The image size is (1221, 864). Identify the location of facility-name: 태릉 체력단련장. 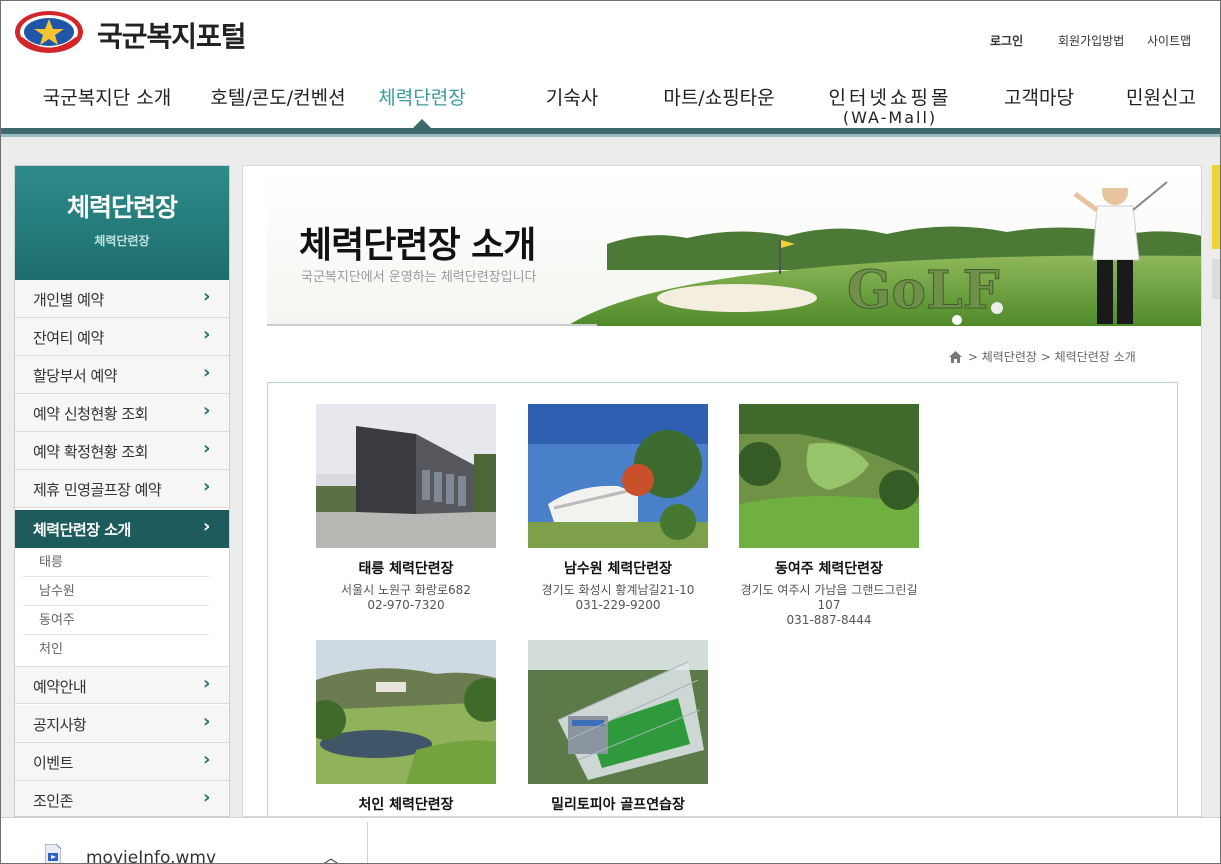
(406, 568).